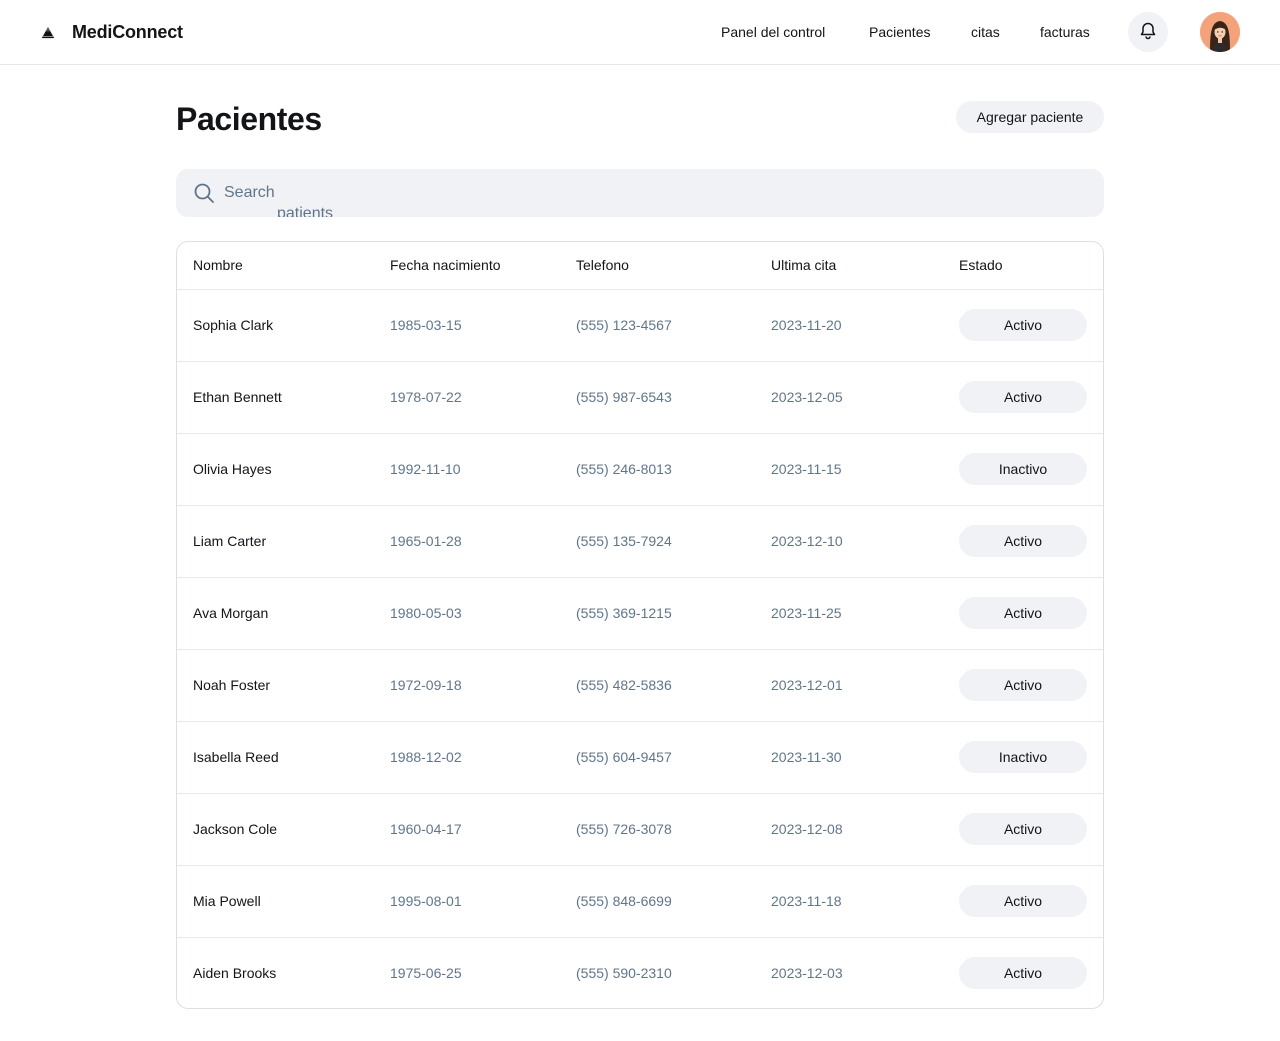  Describe the element at coordinates (654, 193) in the screenshot. I see `search-input` at that location.